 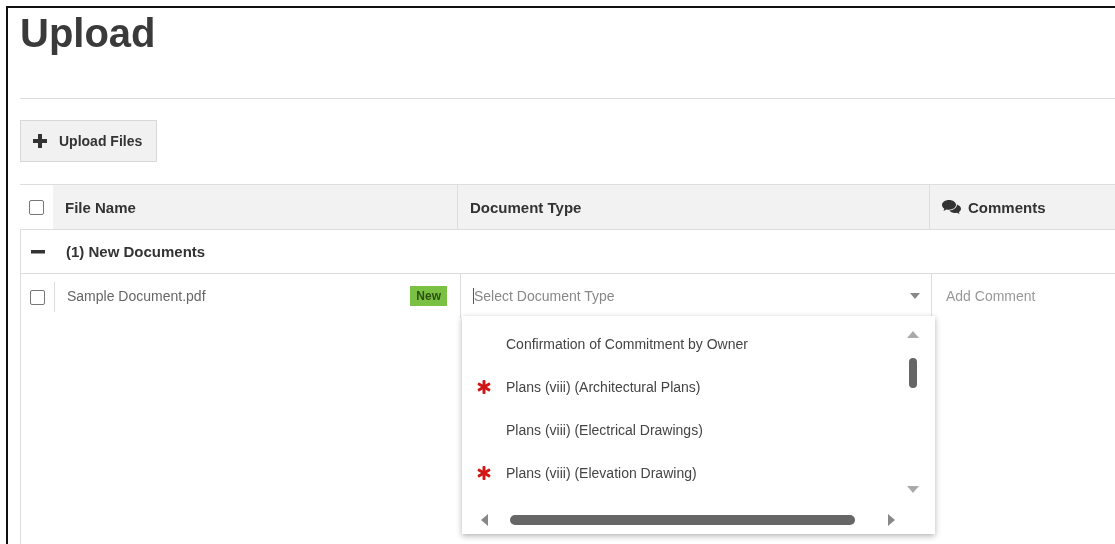 What do you see at coordinates (40, 141) in the screenshot?
I see `plus-icon` at bounding box center [40, 141].